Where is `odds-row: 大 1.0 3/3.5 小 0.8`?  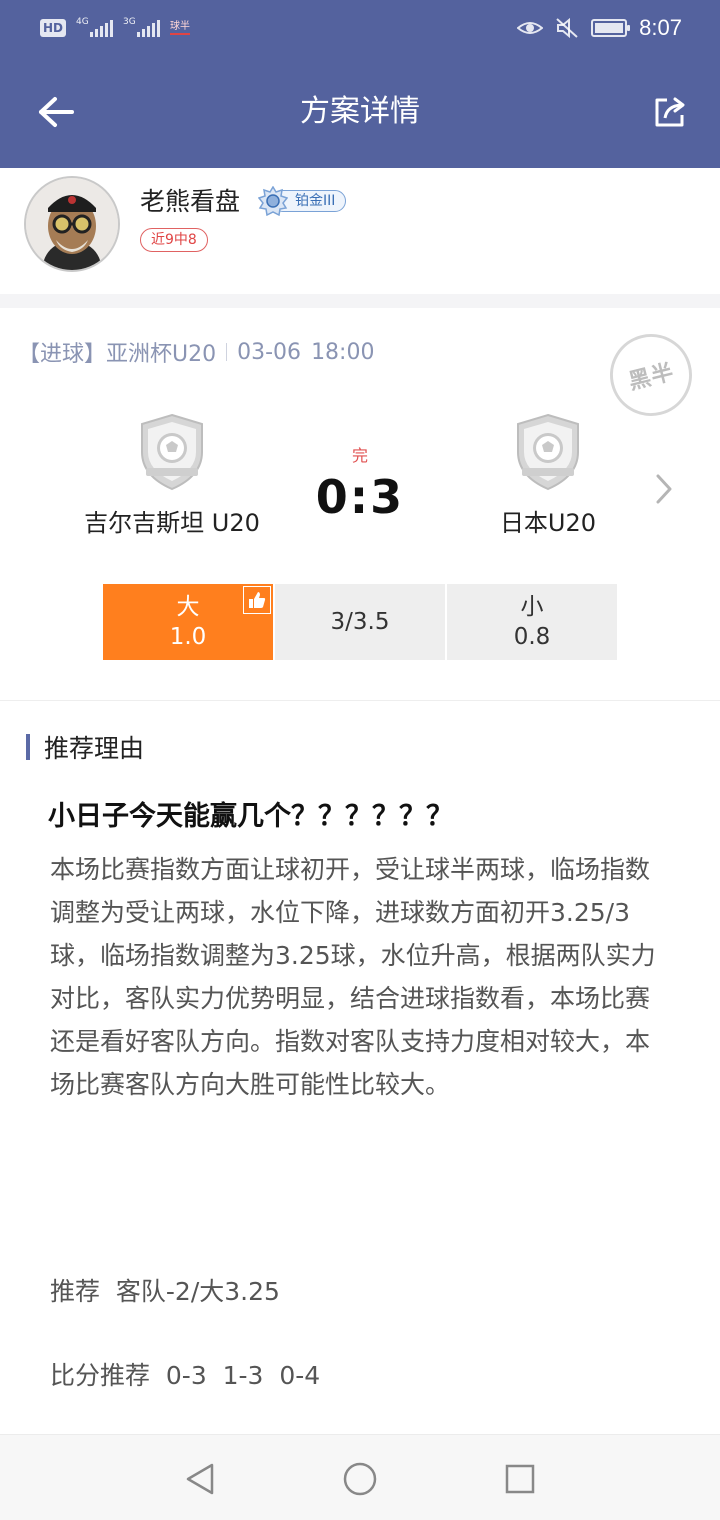
odds-row: 大 1.0 3/3.5 小 0.8 is located at coordinates (360, 622).